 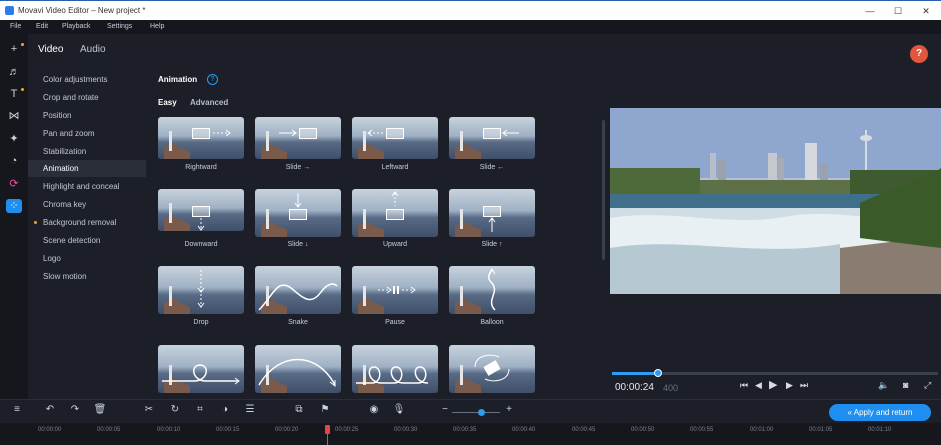 I want to click on ruler-tick: 00:01:05, so click(x=821, y=430).